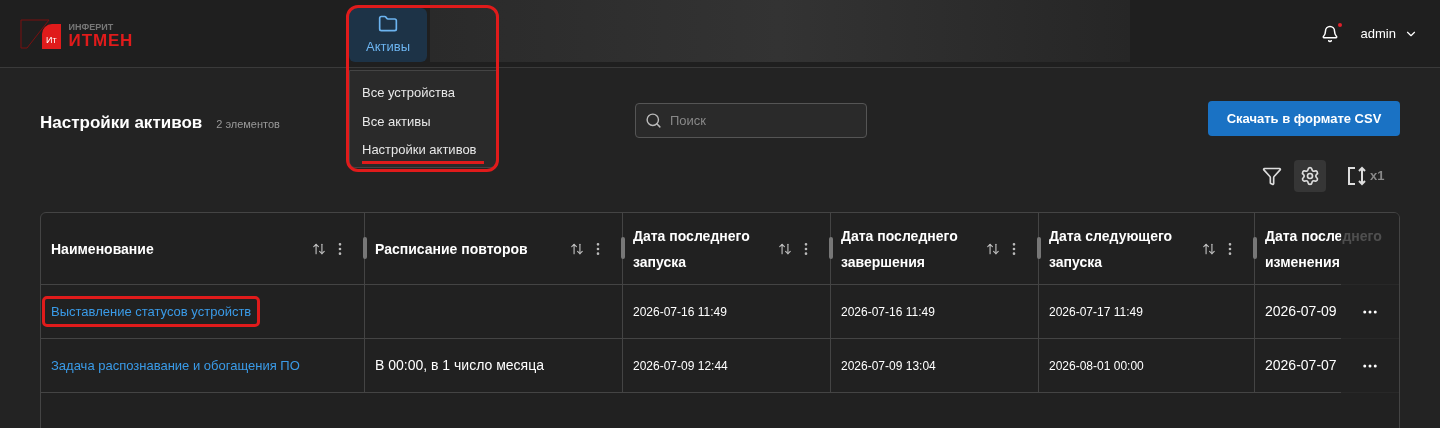 Image resolution: width=1440 pixels, height=428 pixels. I want to click on column-header: Расписание повторов, so click(451, 248).